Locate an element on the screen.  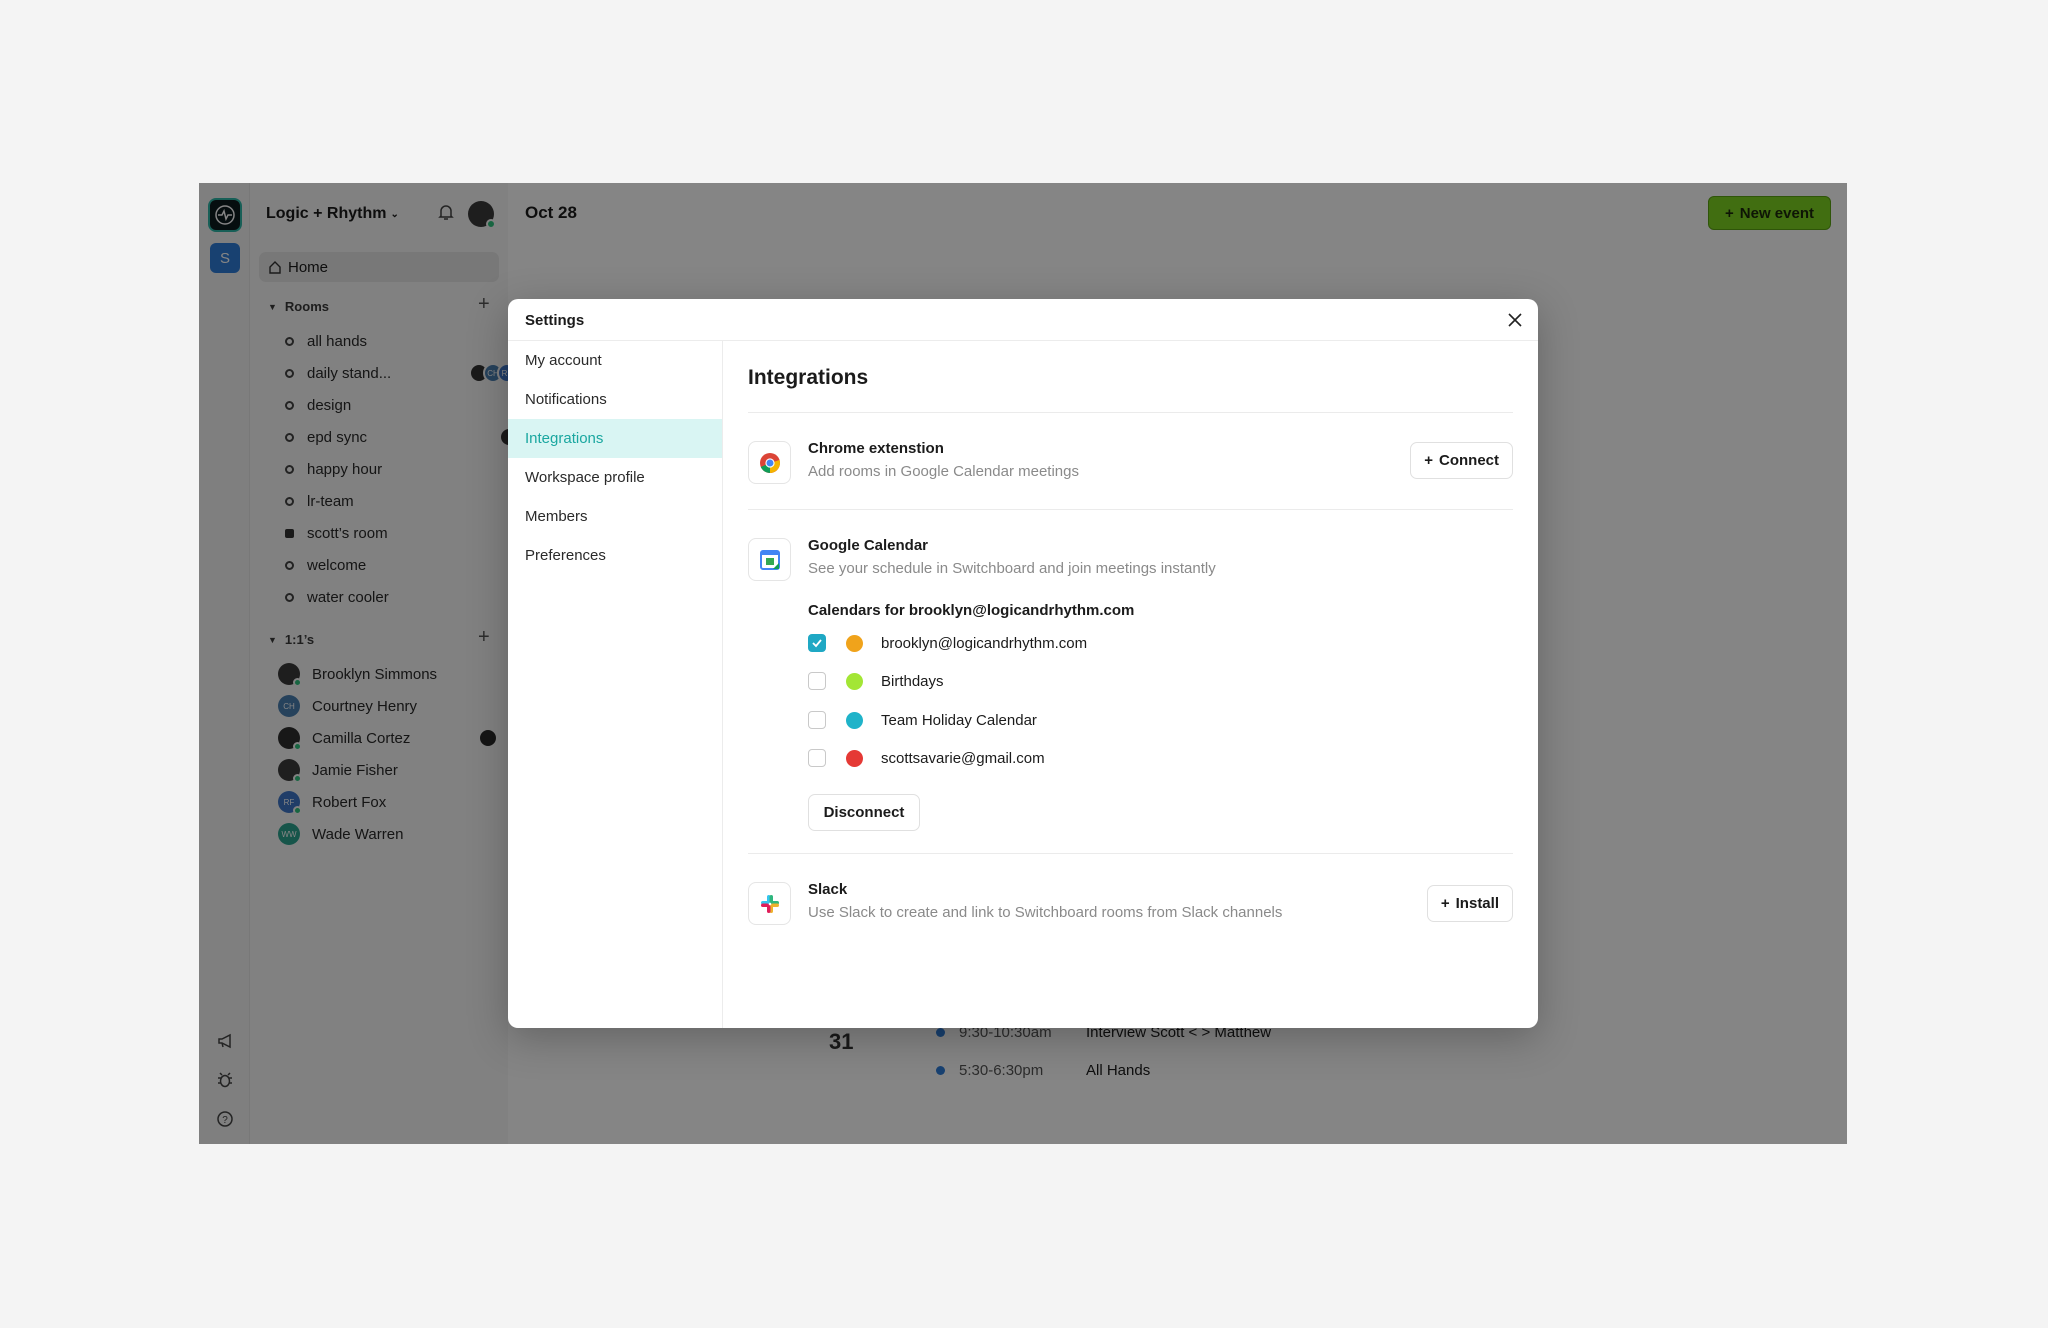
calendar-label: scottsavarie@gmail.com is located at coordinates (963, 758).